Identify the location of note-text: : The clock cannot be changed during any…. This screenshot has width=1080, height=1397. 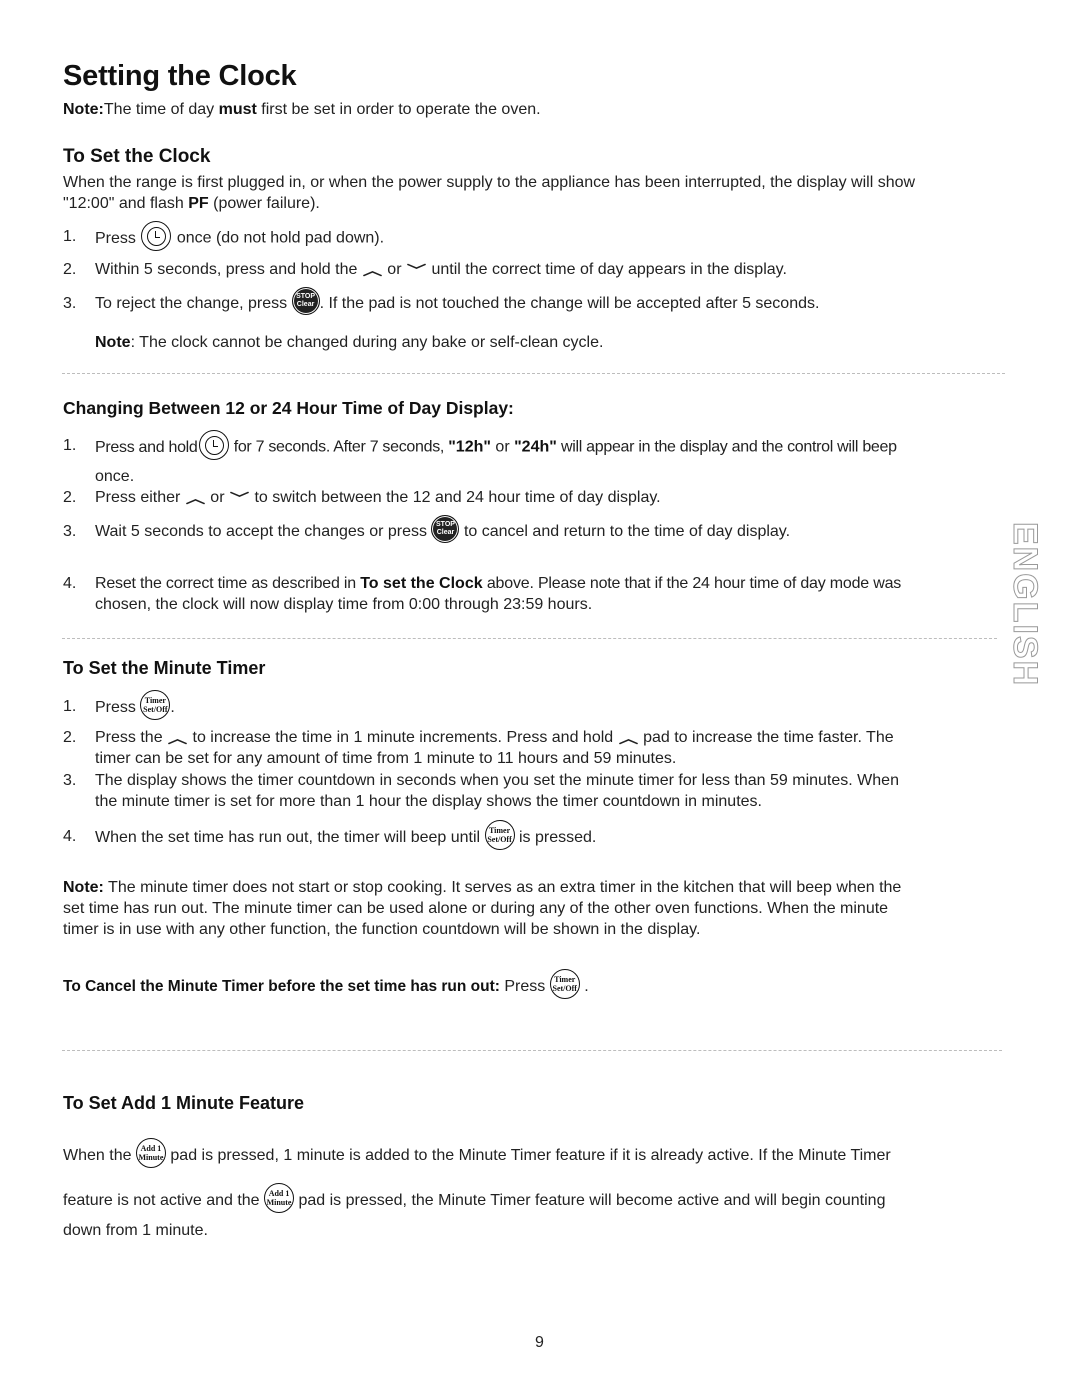
(367, 342).